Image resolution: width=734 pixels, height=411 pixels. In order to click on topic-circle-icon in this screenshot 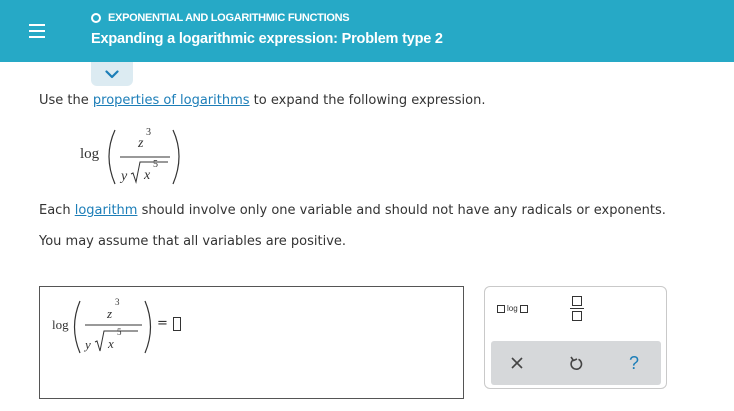, I will do `click(96, 18)`.